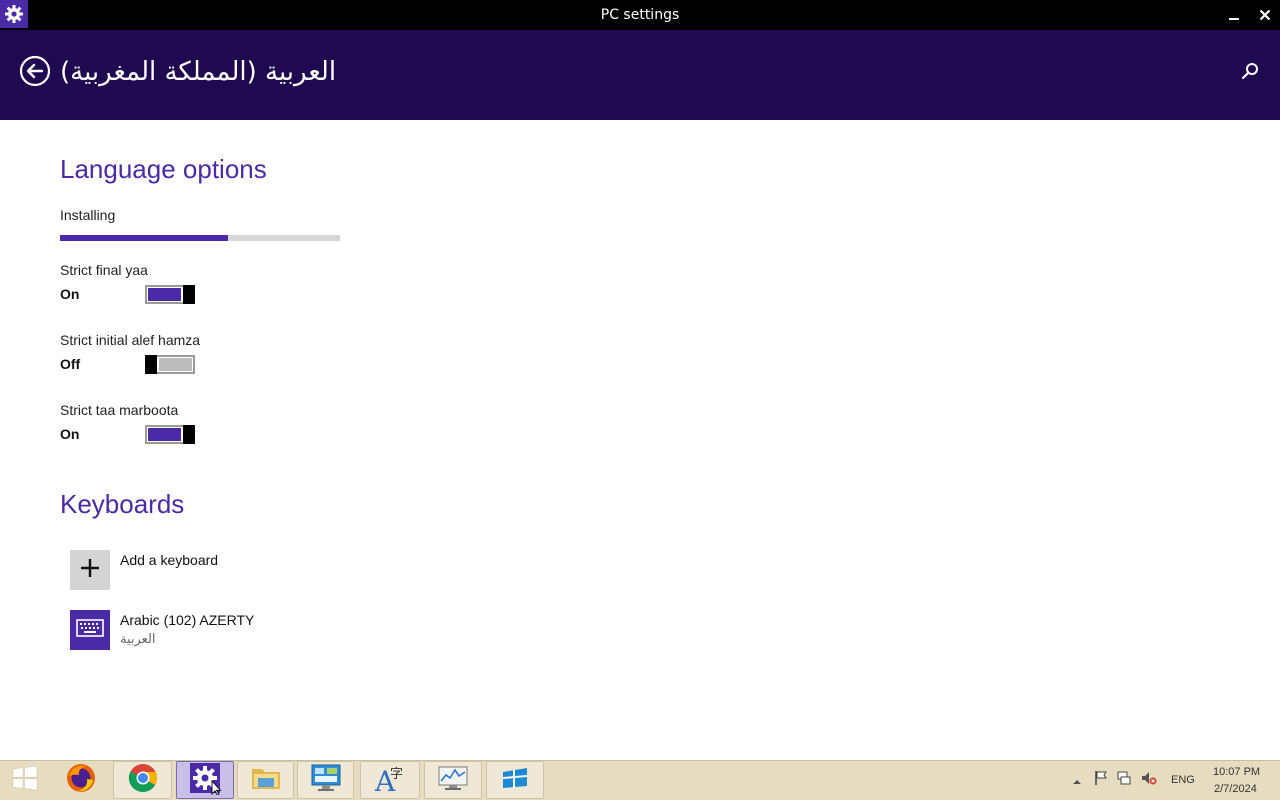  I want to click on firefox-icon, so click(81, 780).